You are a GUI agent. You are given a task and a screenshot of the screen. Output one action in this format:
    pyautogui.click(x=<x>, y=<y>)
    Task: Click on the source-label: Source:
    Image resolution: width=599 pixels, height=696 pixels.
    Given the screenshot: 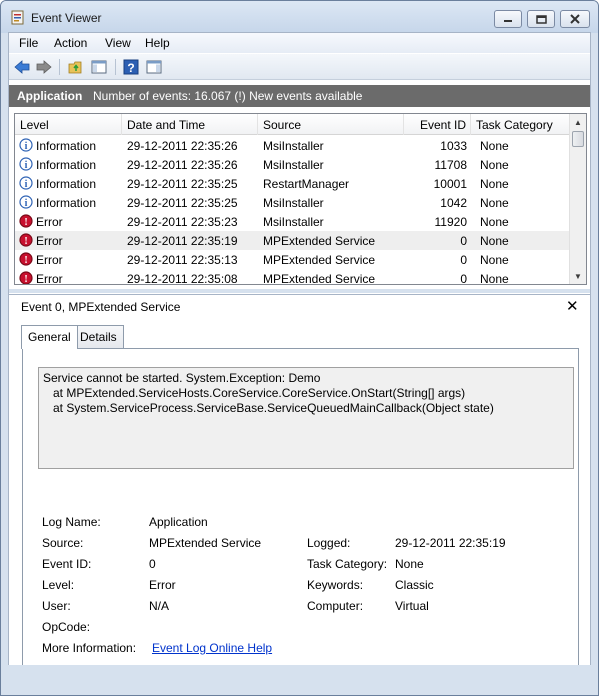 What is the action you would take?
    pyautogui.click(x=63, y=543)
    